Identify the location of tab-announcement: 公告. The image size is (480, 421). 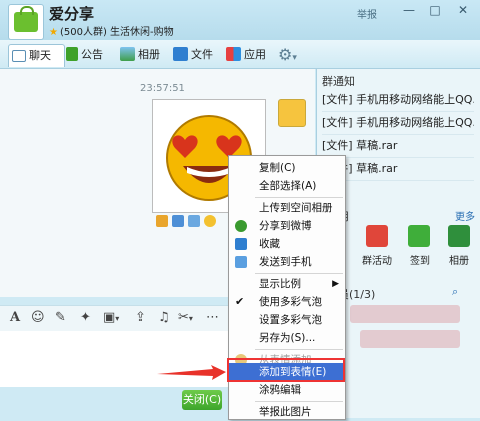
(84, 55).